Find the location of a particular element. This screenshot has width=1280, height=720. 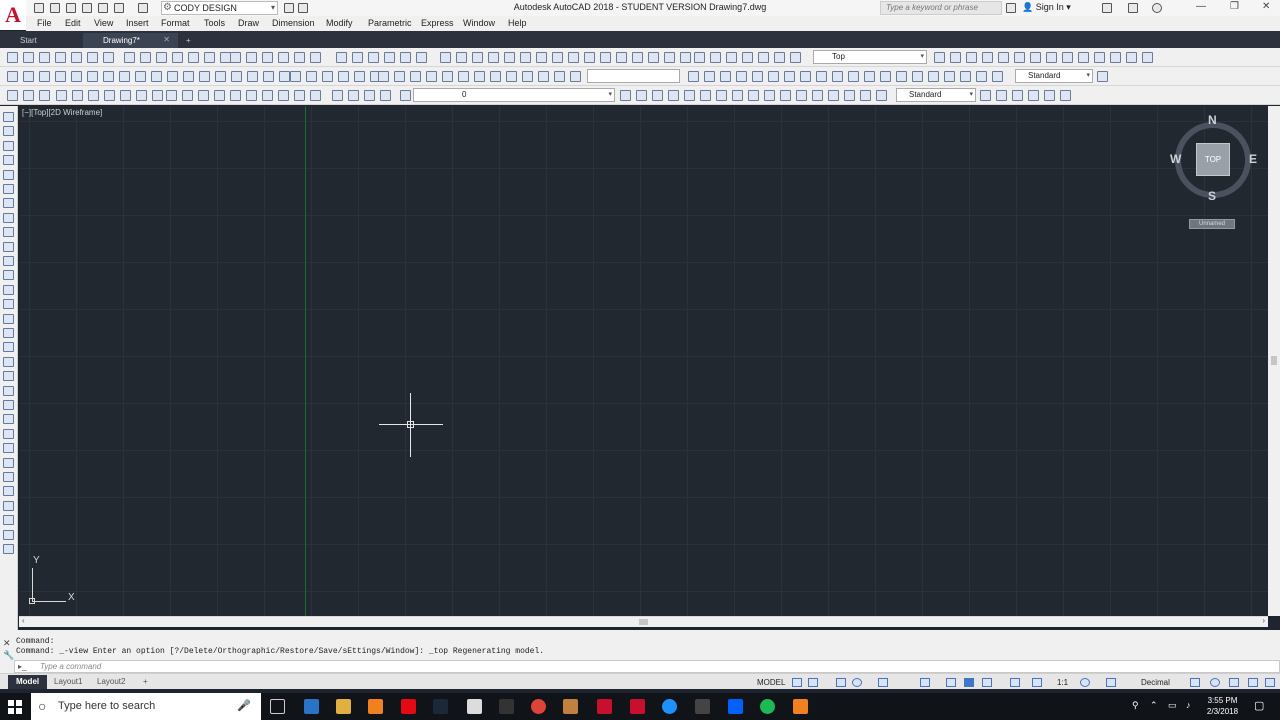

wrench-icon: 🔧 is located at coordinates (8, 655).